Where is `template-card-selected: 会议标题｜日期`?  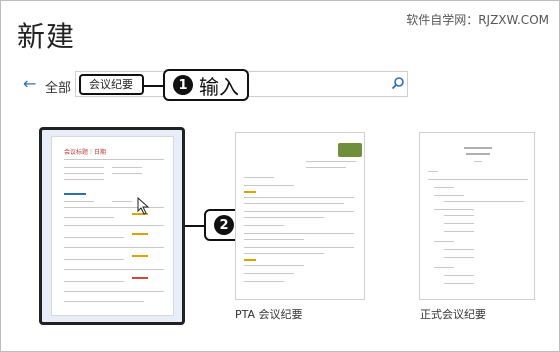 template-card-selected: 会议标题｜日期 is located at coordinates (112, 226).